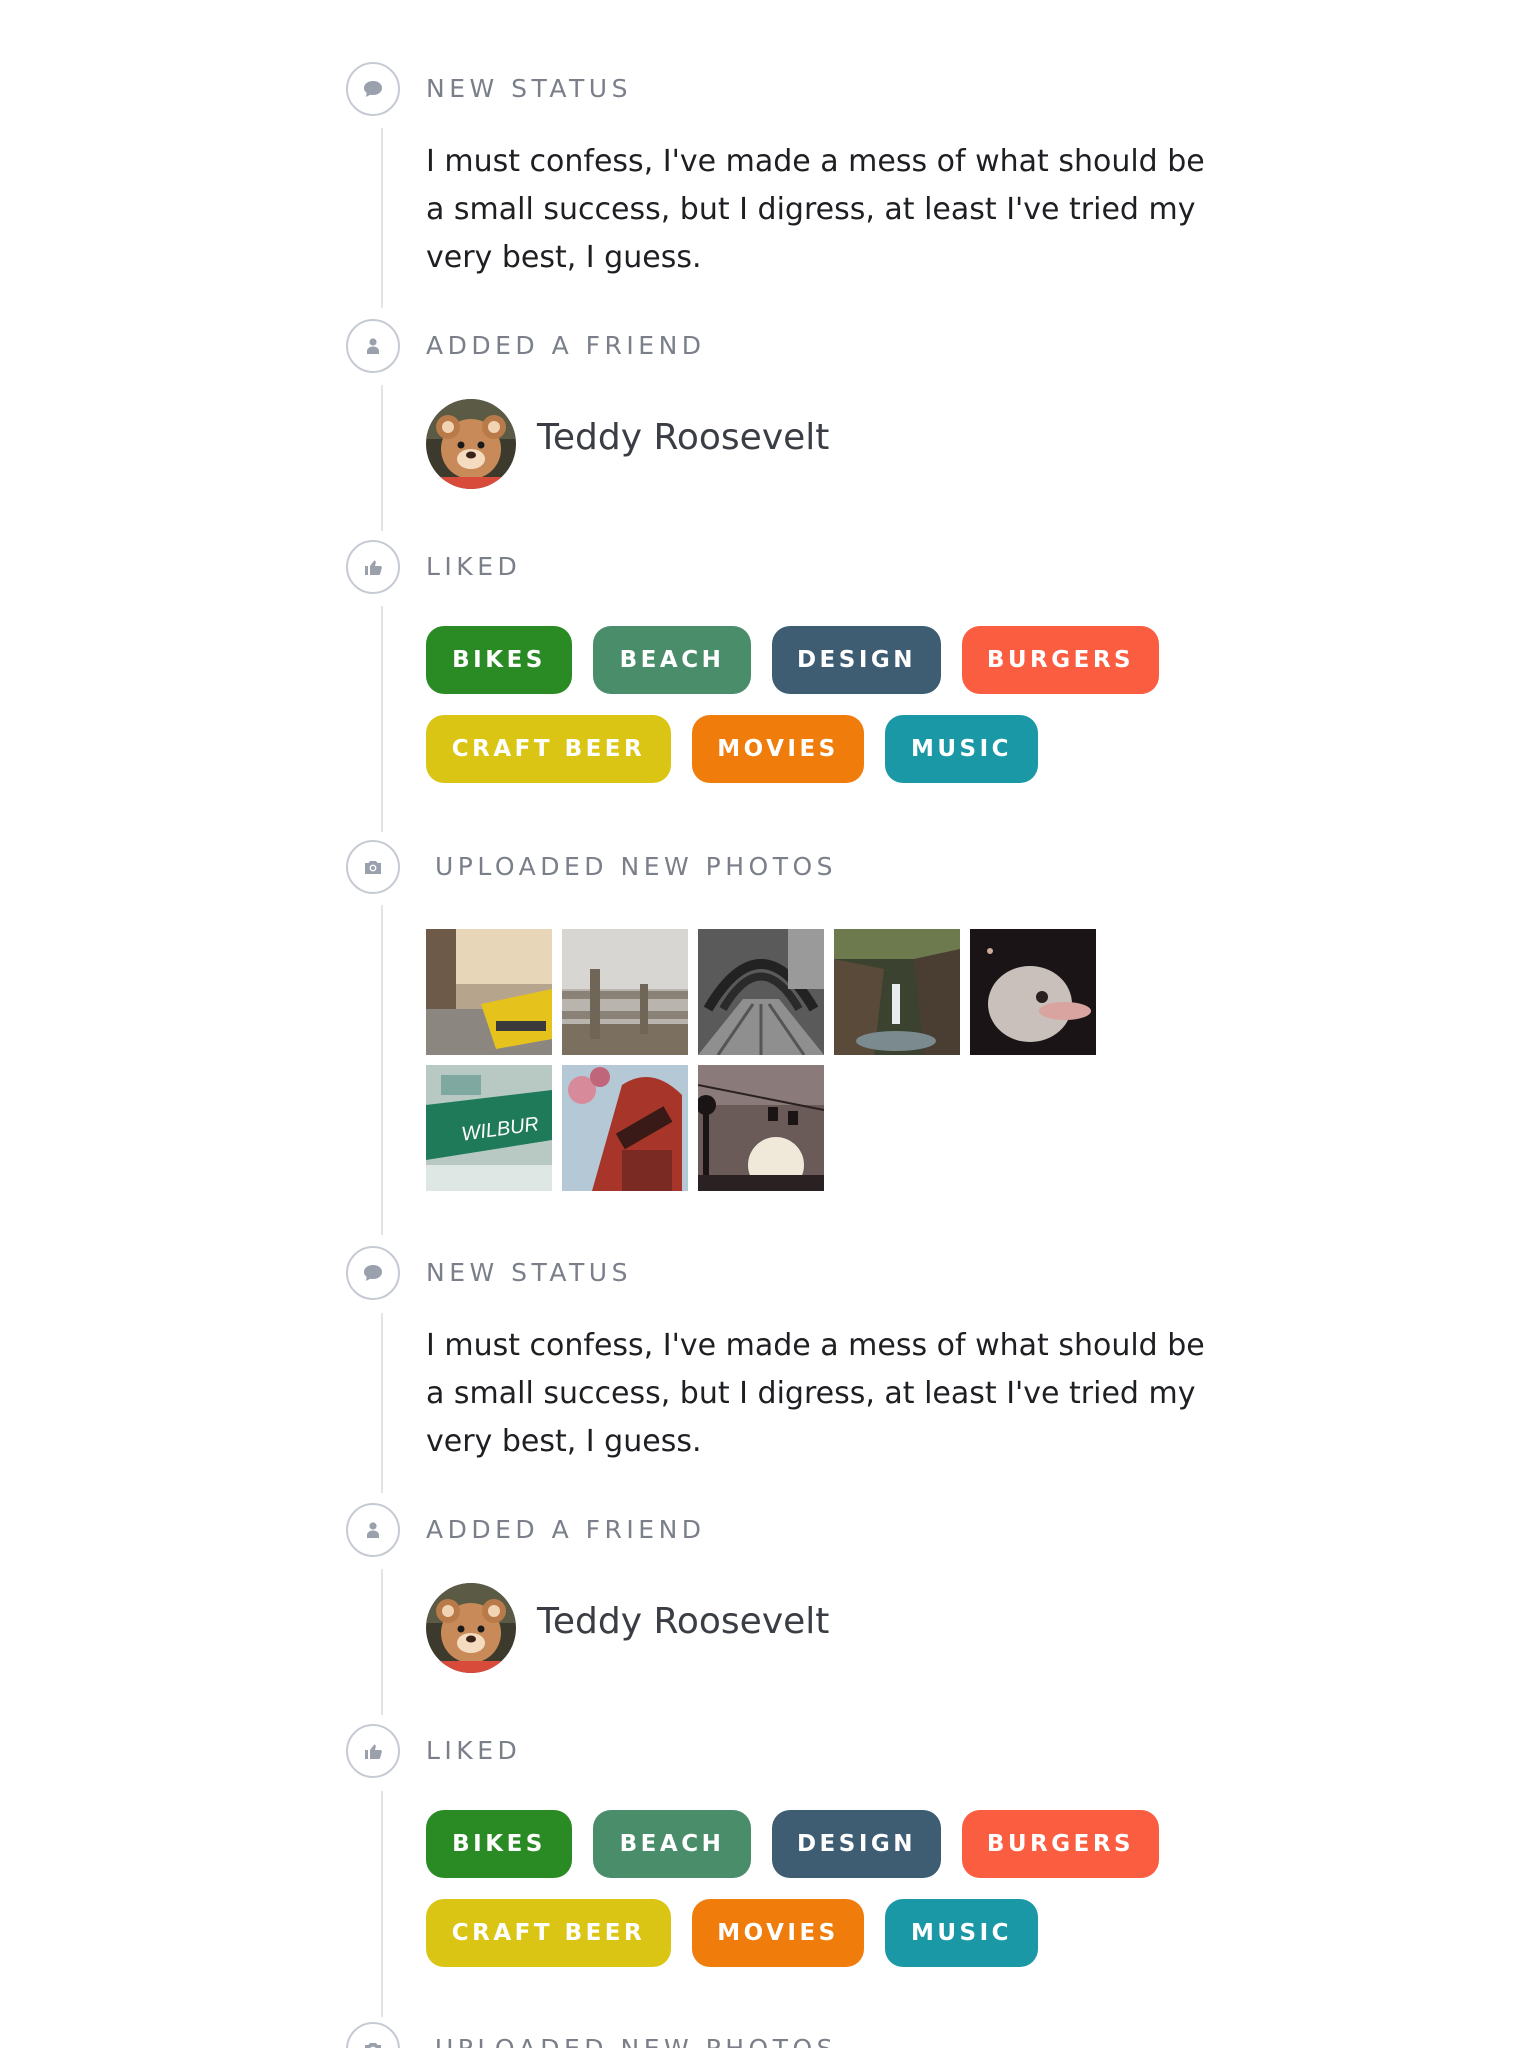  I want to click on timeline-entry-photos: UPLOADED NEW PHOTOS, so click(796, 2035).